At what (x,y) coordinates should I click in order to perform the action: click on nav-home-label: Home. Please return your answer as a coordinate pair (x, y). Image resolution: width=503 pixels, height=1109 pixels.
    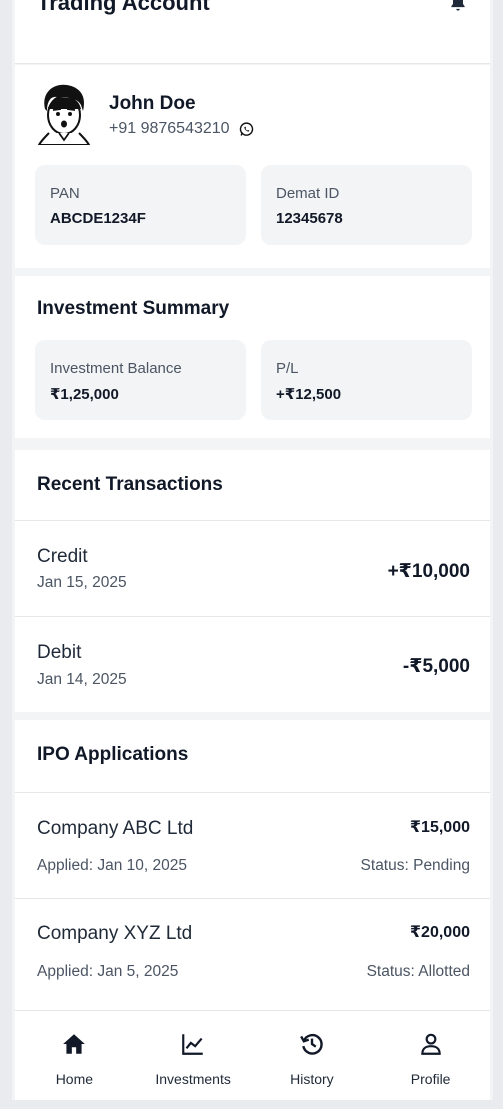
    Looking at the image, I should click on (74, 1079).